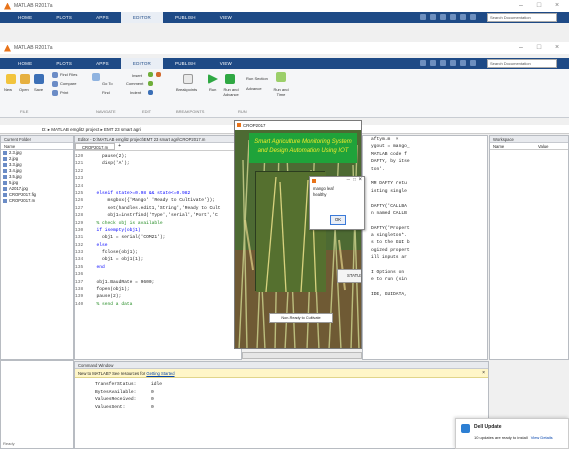 The width and height of the screenshot is (569, 449). Describe the element at coordinates (158, 193) in the screenshot. I see `code-line: 125 elseif state>=0.98 && state<=0.982` at that location.